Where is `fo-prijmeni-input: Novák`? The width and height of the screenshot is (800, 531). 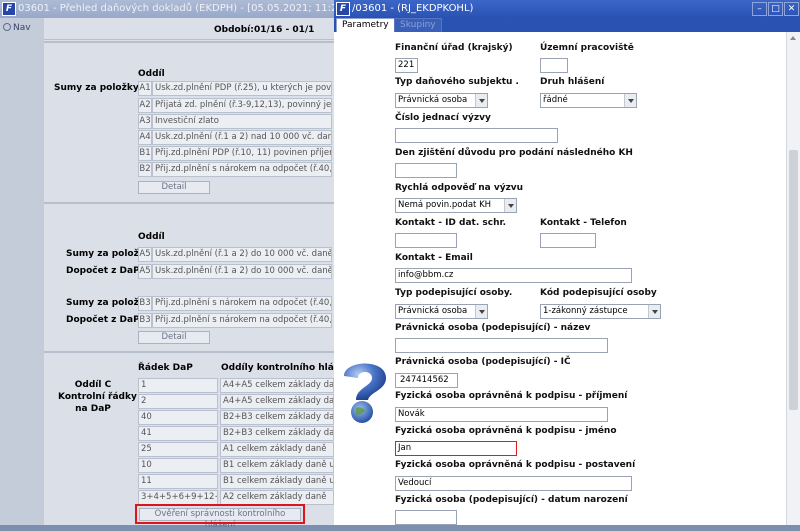
fo-prijmeni-input: Novák is located at coordinates (501, 414).